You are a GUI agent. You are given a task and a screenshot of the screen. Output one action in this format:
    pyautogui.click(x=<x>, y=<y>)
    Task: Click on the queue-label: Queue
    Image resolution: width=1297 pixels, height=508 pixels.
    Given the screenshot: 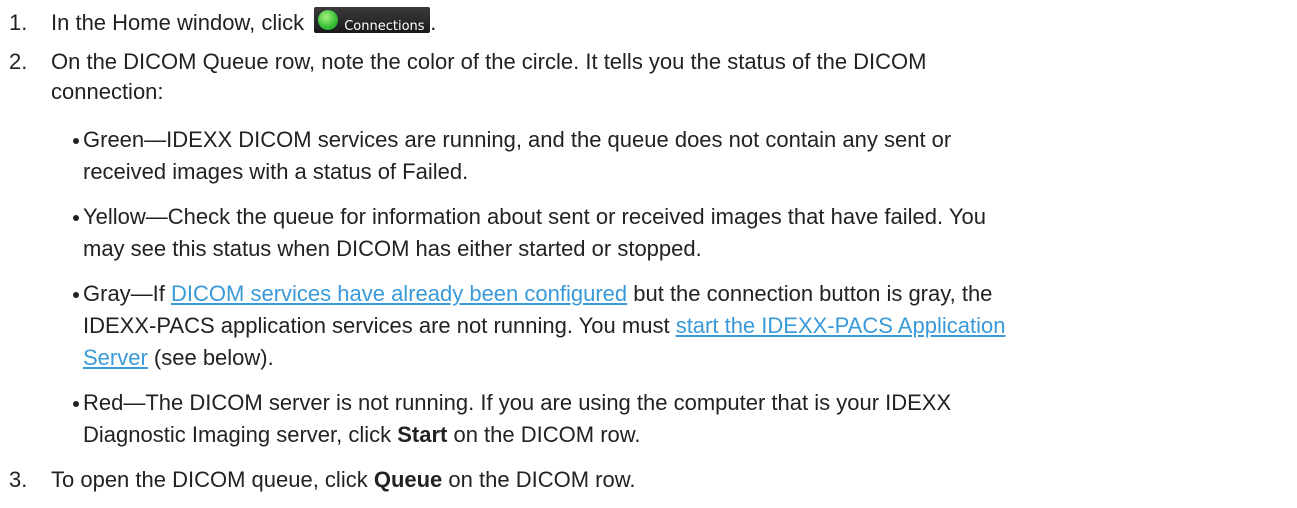 What is the action you would take?
    pyautogui.click(x=408, y=479)
    